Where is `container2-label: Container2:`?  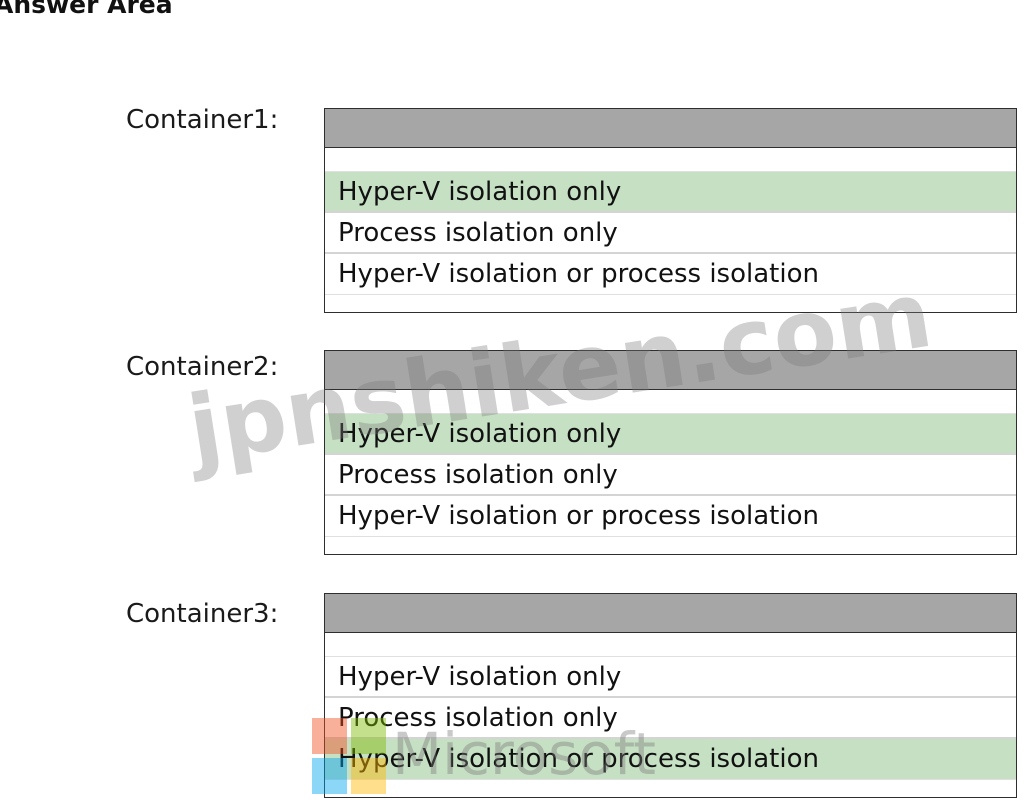
container2-label: Container2: is located at coordinates (202, 367).